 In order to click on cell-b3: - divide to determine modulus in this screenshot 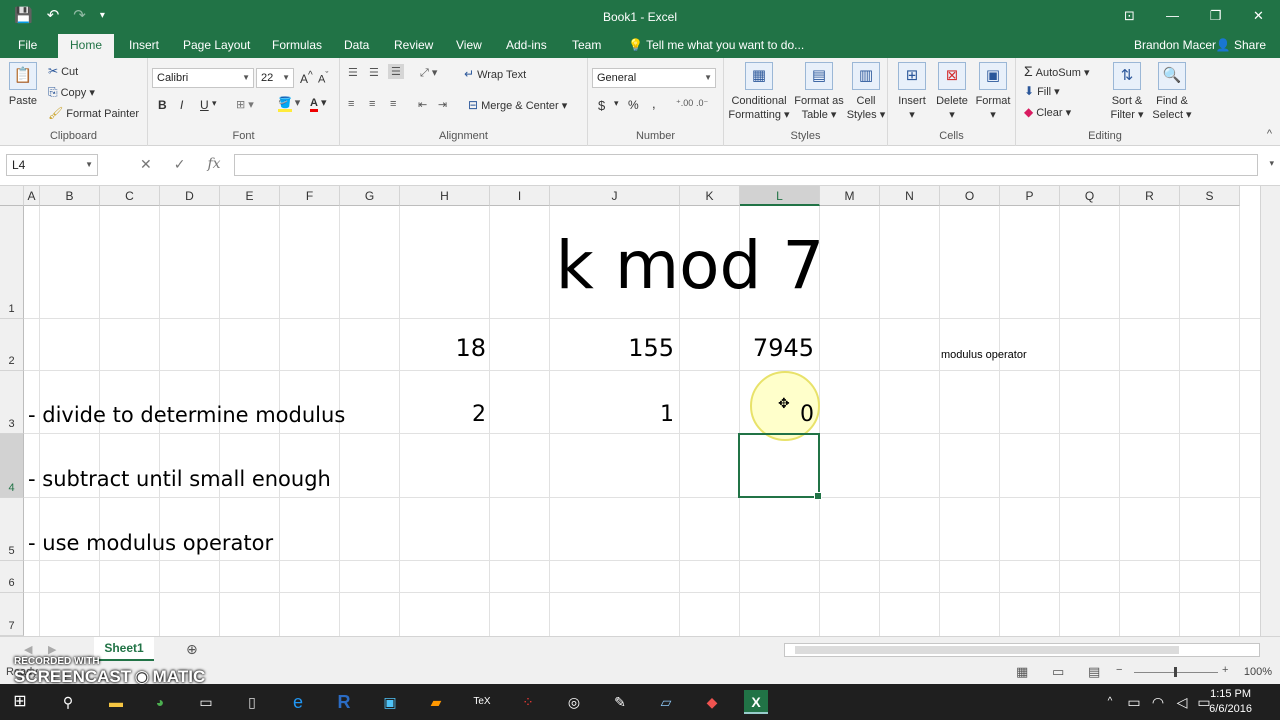, I will do `click(186, 415)`.